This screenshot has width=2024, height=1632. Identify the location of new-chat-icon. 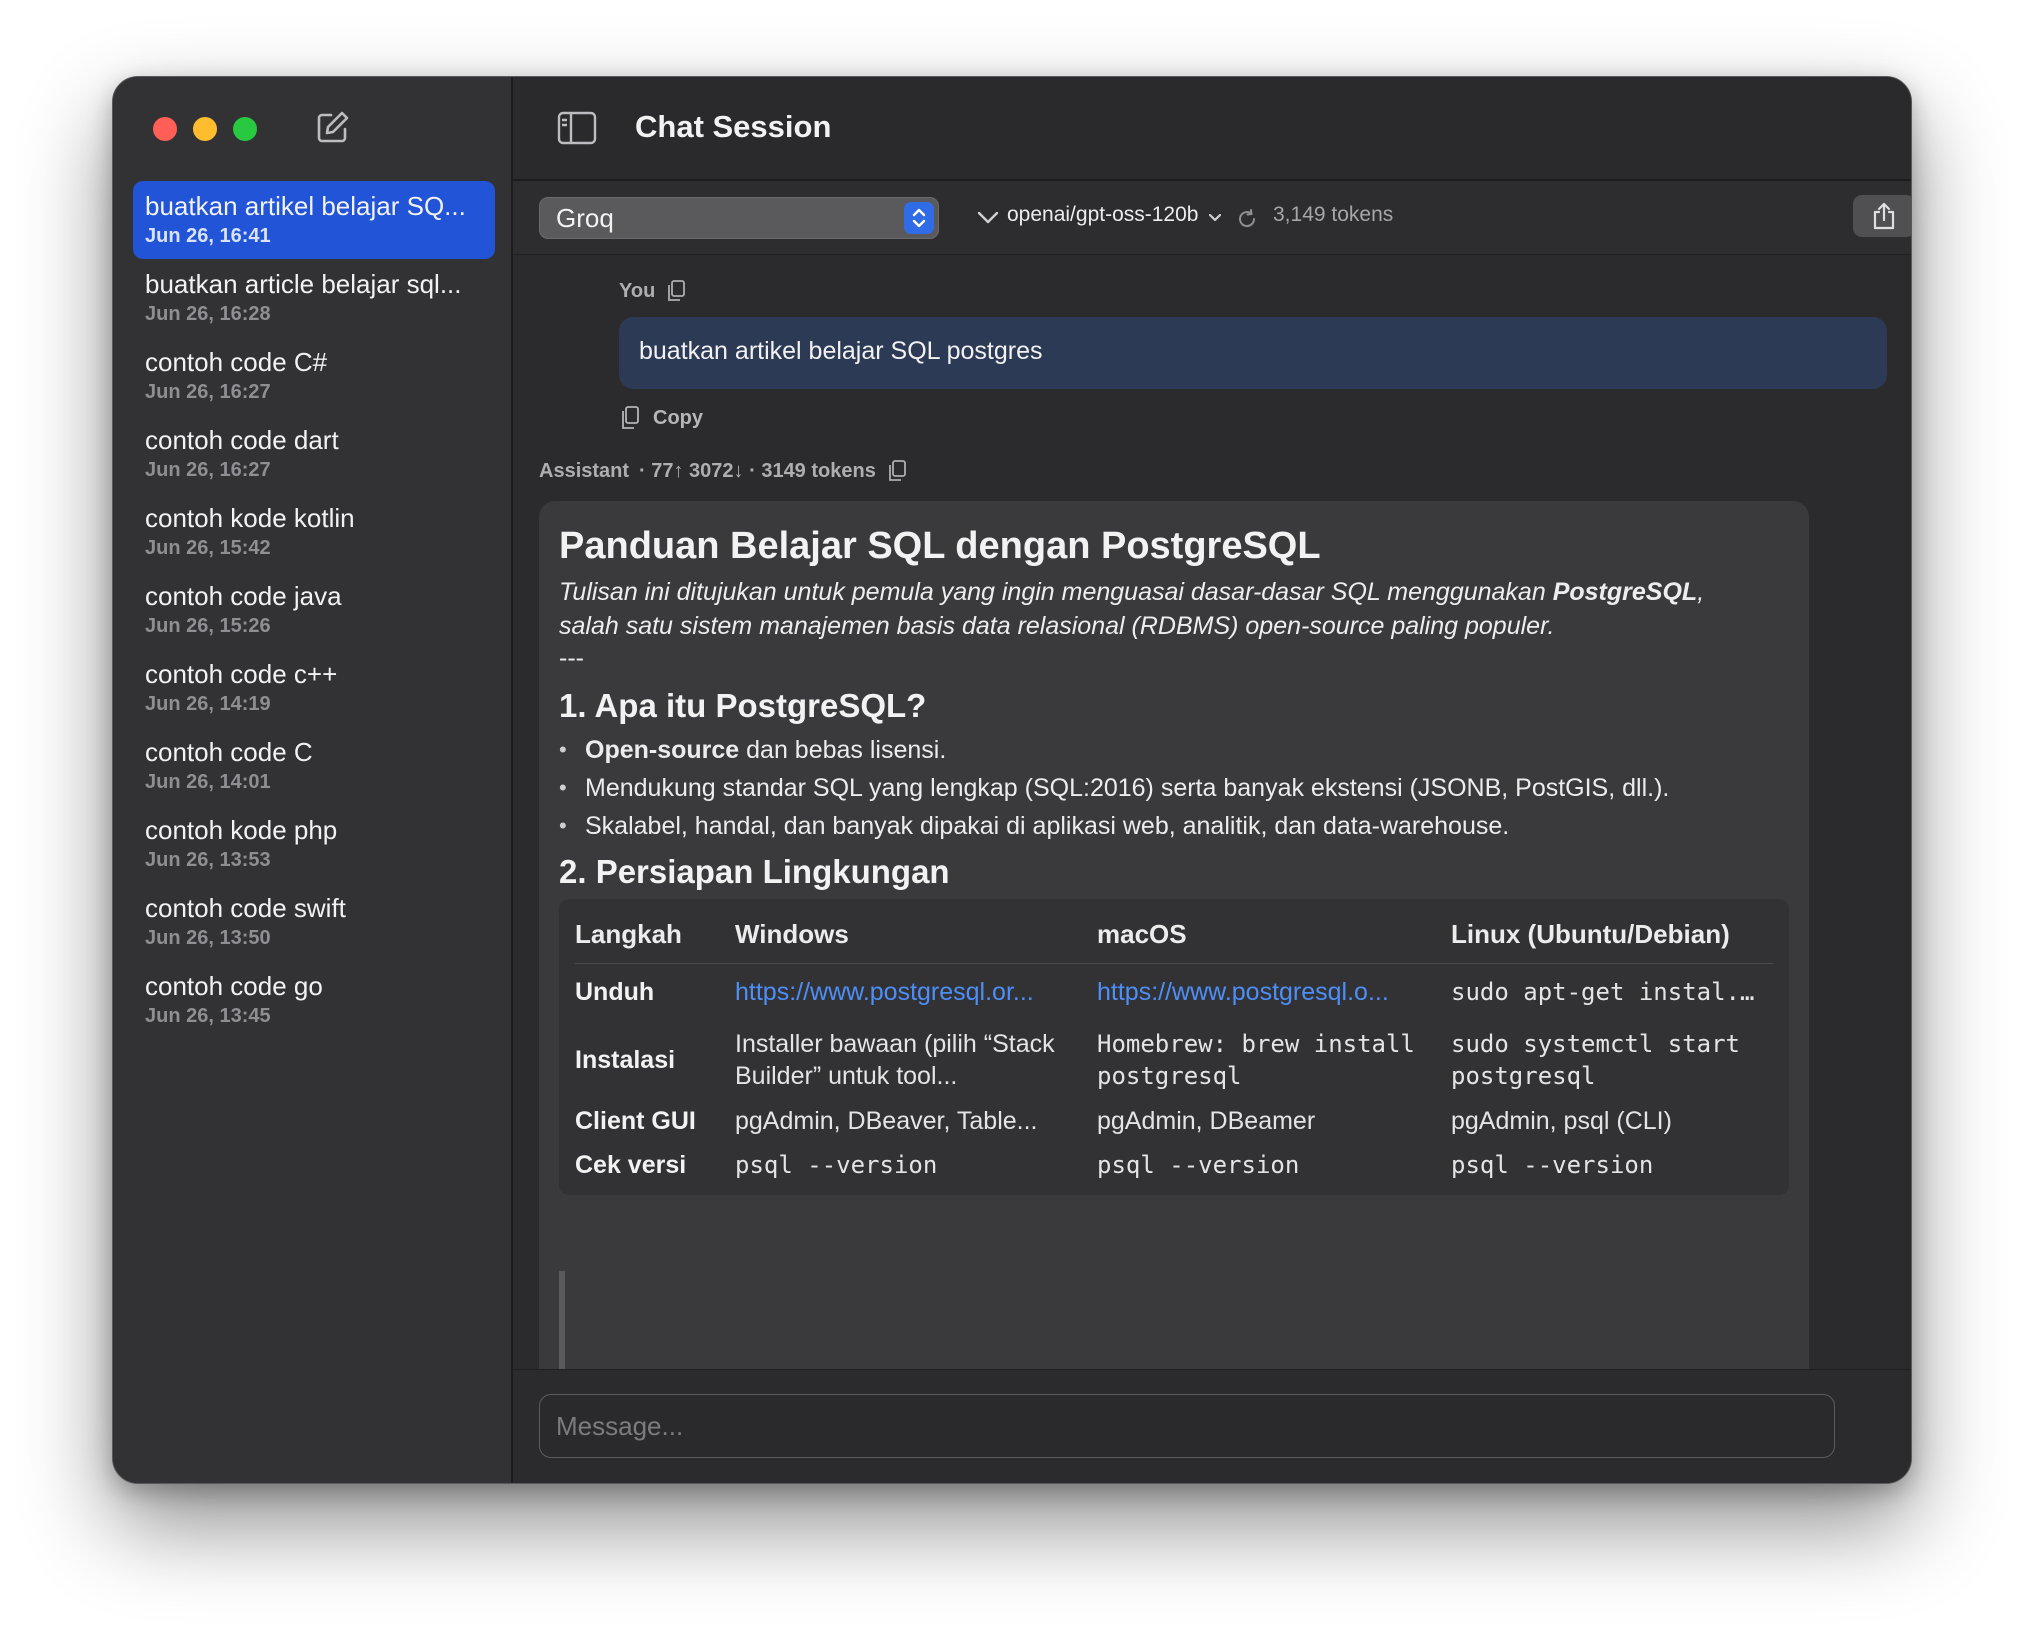
(333, 127).